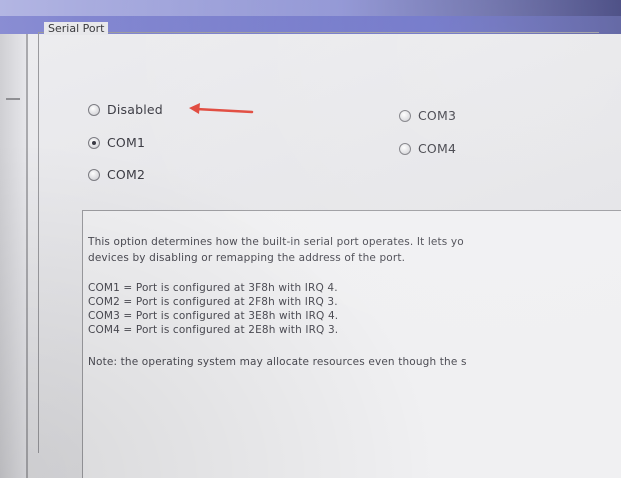 The width and height of the screenshot is (621, 478). Describe the element at coordinates (126, 142) in the screenshot. I see `radio-com1-label: COM1` at that location.